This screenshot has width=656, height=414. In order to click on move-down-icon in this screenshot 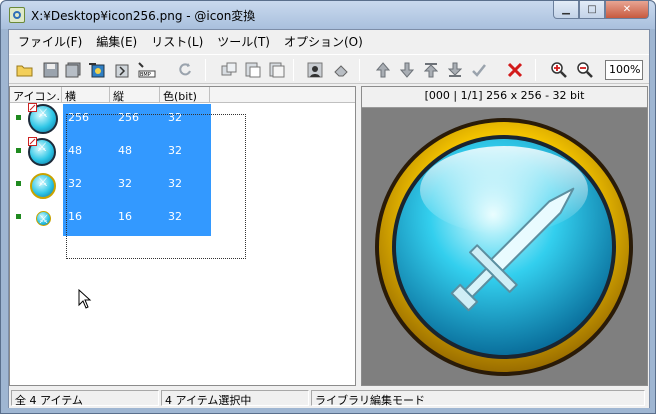, I will do `click(407, 70)`.